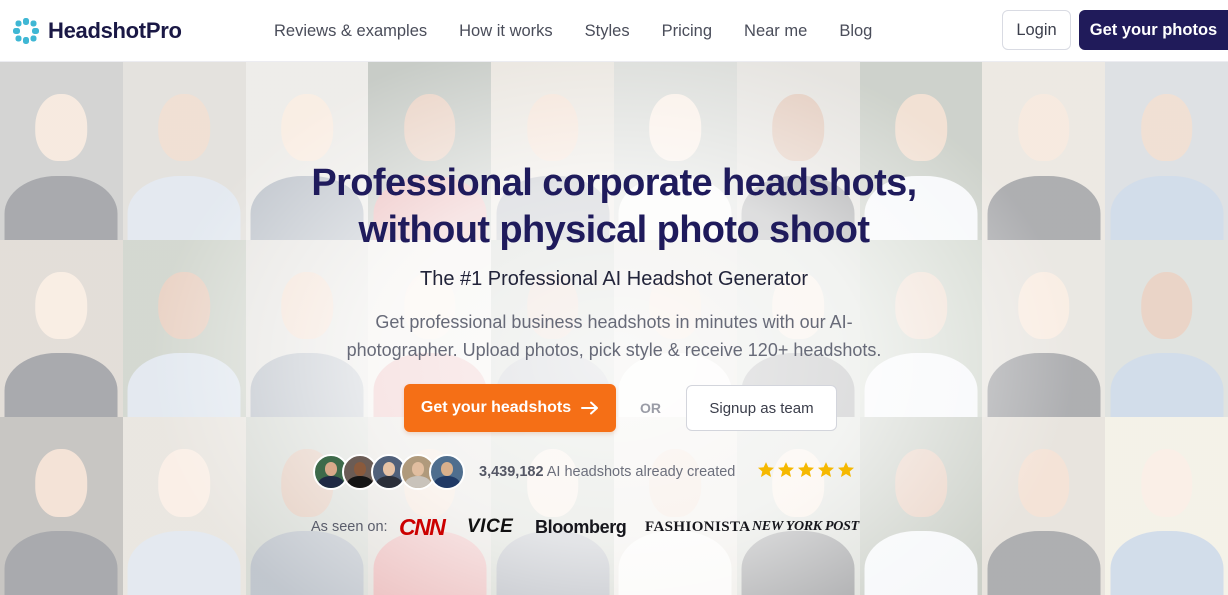 This screenshot has width=1228, height=595. I want to click on customer-avatar, so click(447, 472).